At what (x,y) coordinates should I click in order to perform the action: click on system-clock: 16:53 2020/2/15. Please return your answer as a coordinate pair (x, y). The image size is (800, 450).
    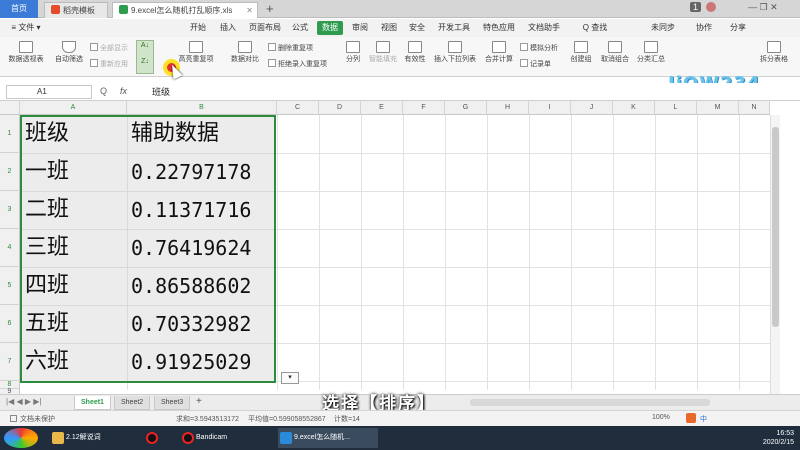
    Looking at the image, I should click on (778, 438).